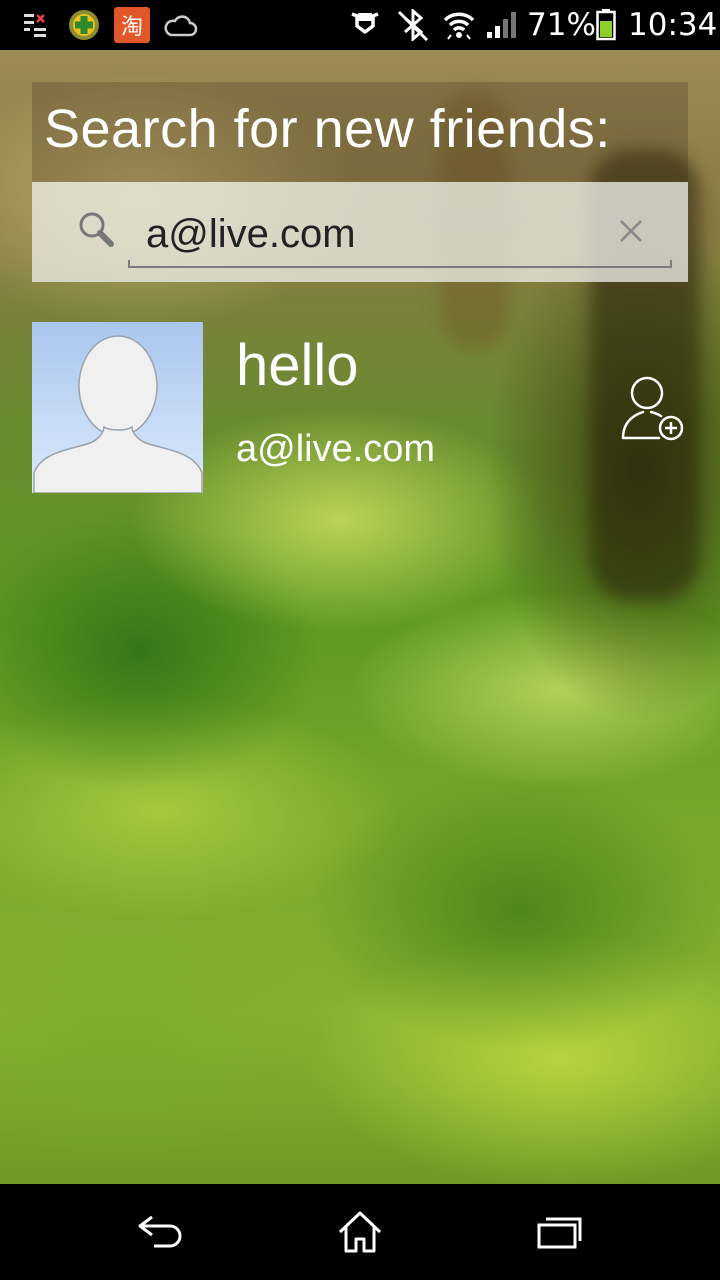  What do you see at coordinates (413, 25) in the screenshot?
I see `bluetooth-off-icon` at bounding box center [413, 25].